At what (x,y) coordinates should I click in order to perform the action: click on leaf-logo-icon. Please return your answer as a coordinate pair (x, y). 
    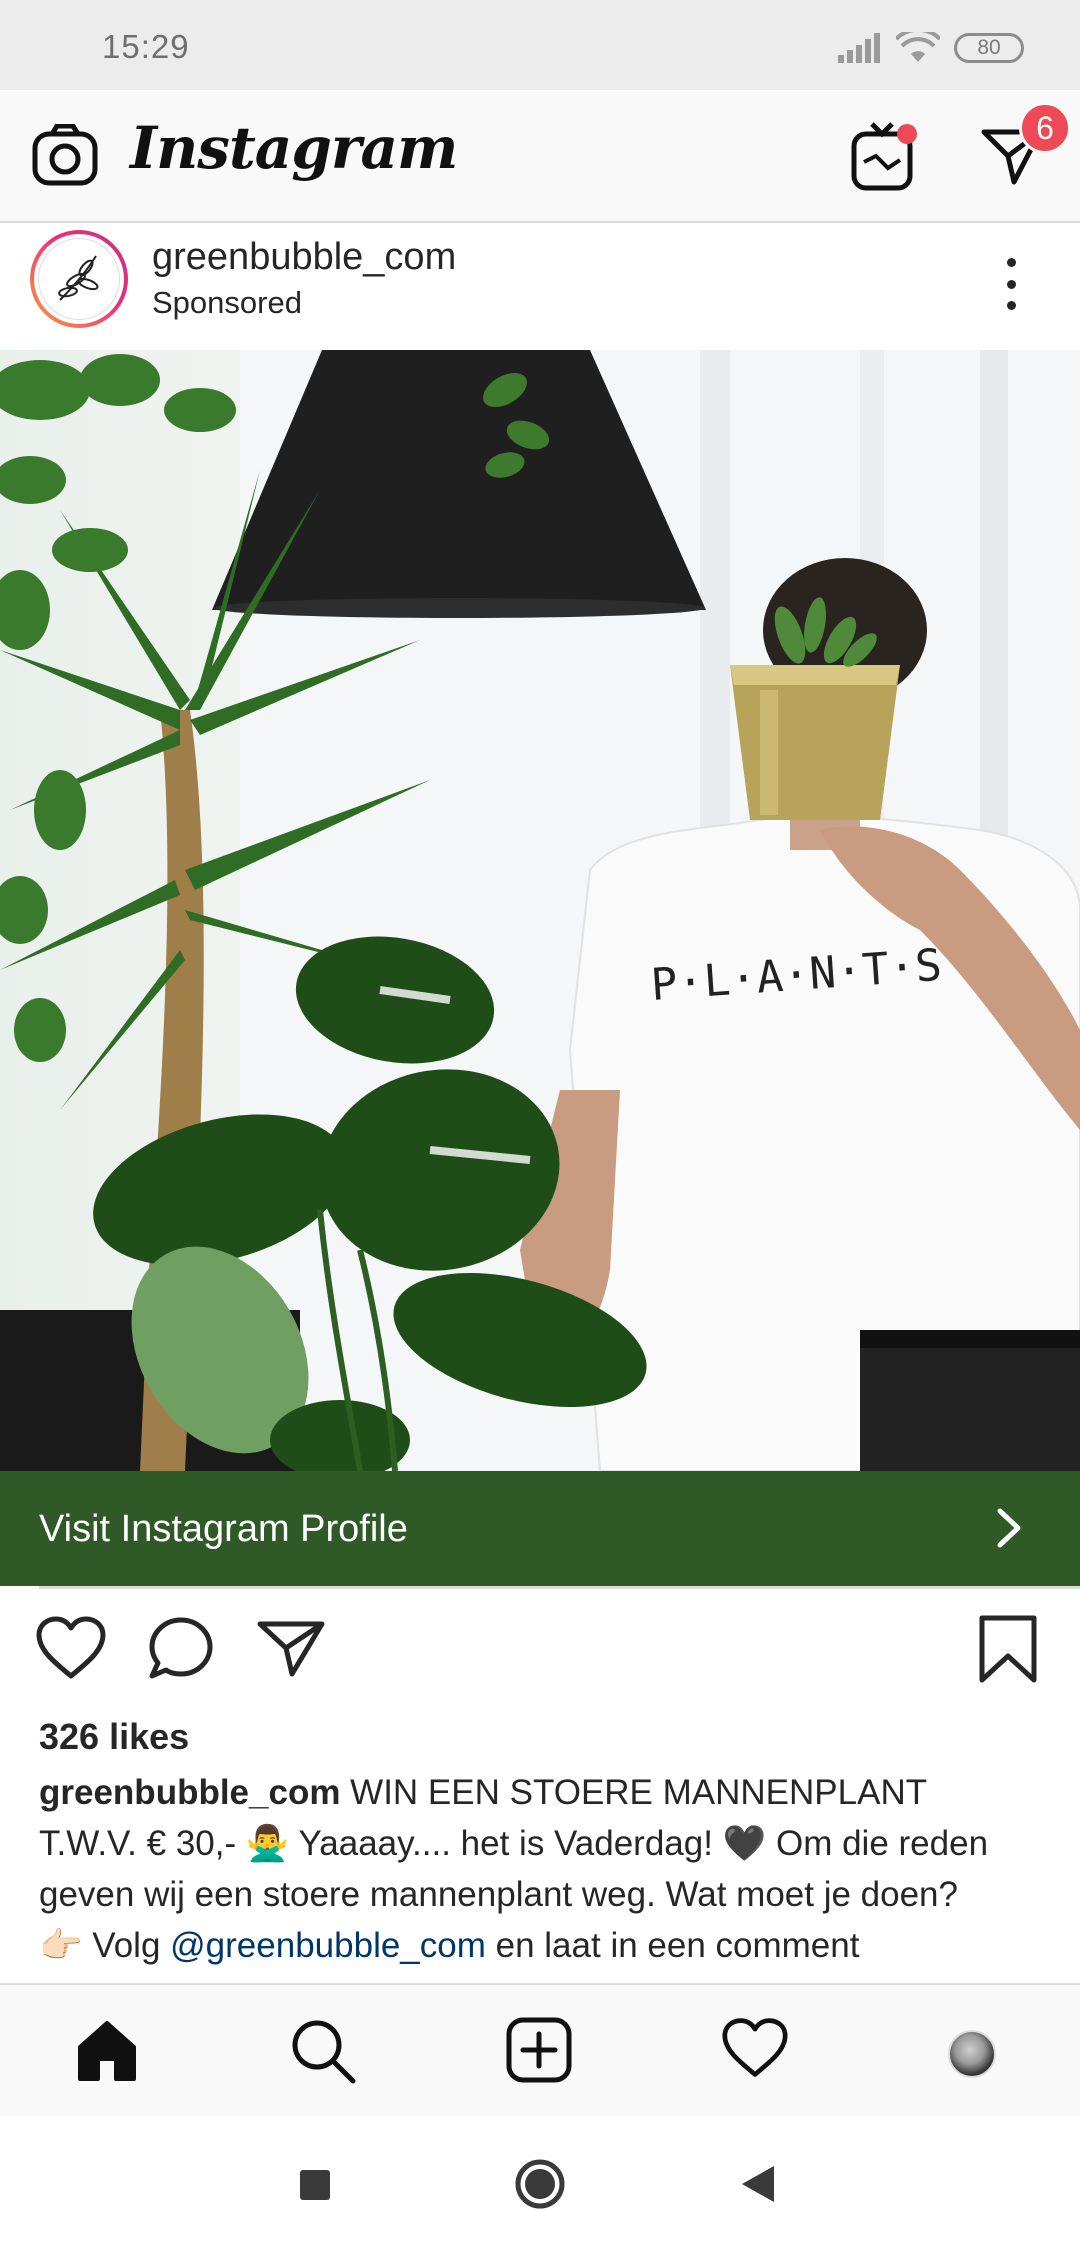
    Looking at the image, I should click on (78, 278).